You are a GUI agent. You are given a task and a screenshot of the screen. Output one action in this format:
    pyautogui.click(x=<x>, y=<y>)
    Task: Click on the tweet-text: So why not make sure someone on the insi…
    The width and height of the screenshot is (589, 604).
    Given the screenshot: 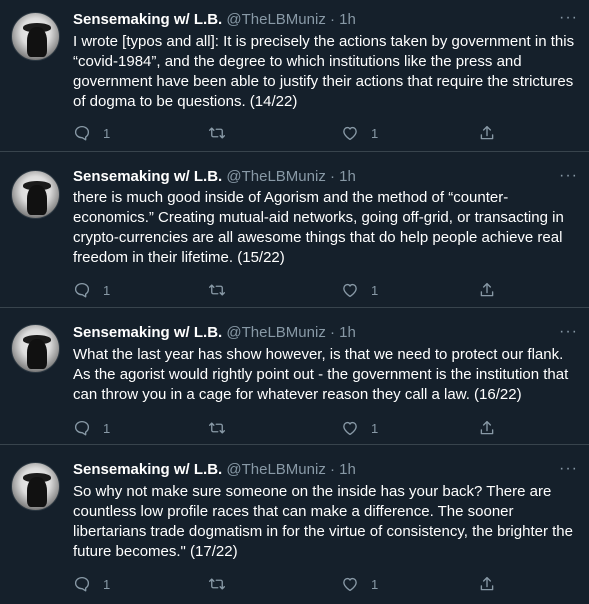 What is the action you would take?
    pyautogui.click(x=323, y=521)
    